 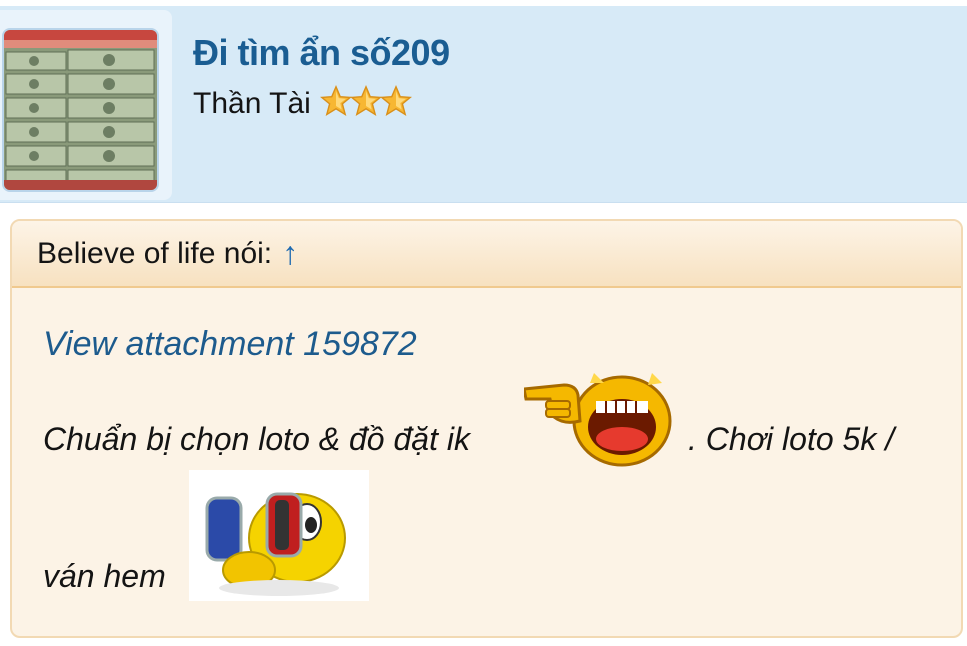 What do you see at coordinates (791, 439) in the screenshot?
I see `quote-text-line1-end: . Chơi loto 5k /` at bounding box center [791, 439].